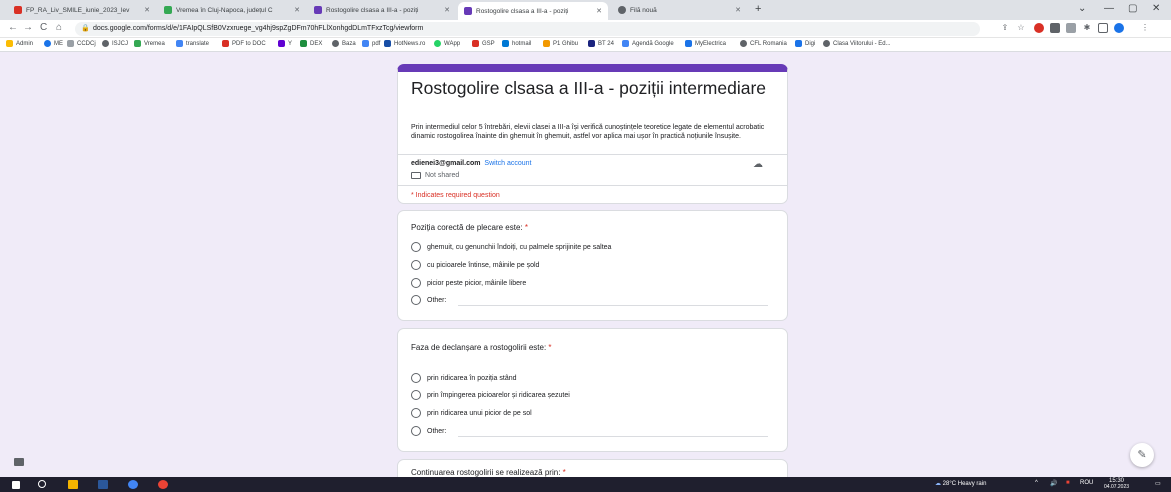  Describe the element at coordinates (344, 43) in the screenshot. I see `bookmark-item: Baza` at that location.